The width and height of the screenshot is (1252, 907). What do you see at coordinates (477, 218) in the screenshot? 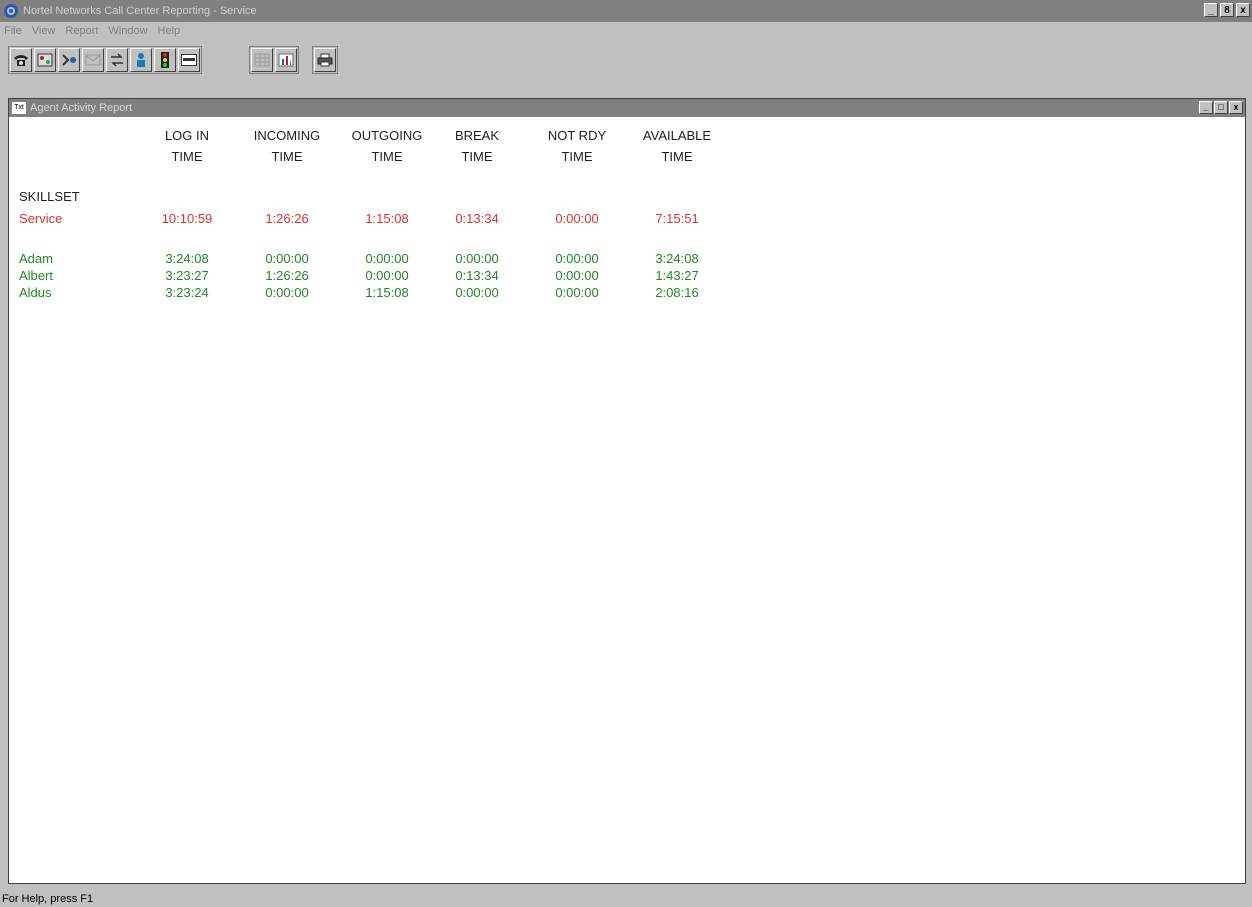
I see `skillset-break-time: 0:13:34` at bounding box center [477, 218].